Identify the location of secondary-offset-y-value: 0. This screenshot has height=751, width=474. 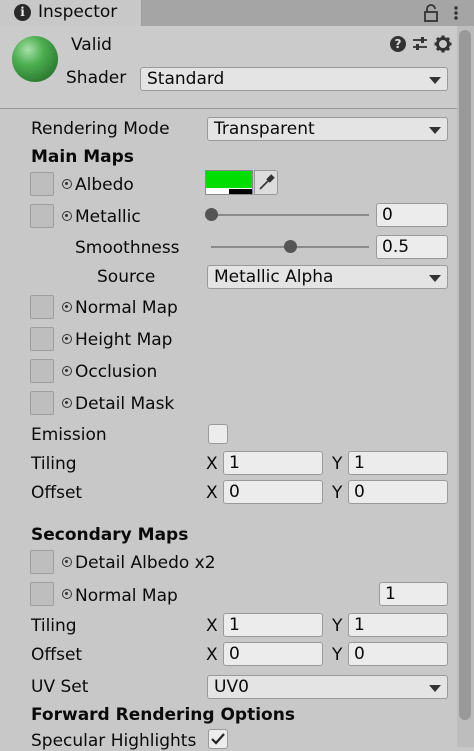
(359, 654).